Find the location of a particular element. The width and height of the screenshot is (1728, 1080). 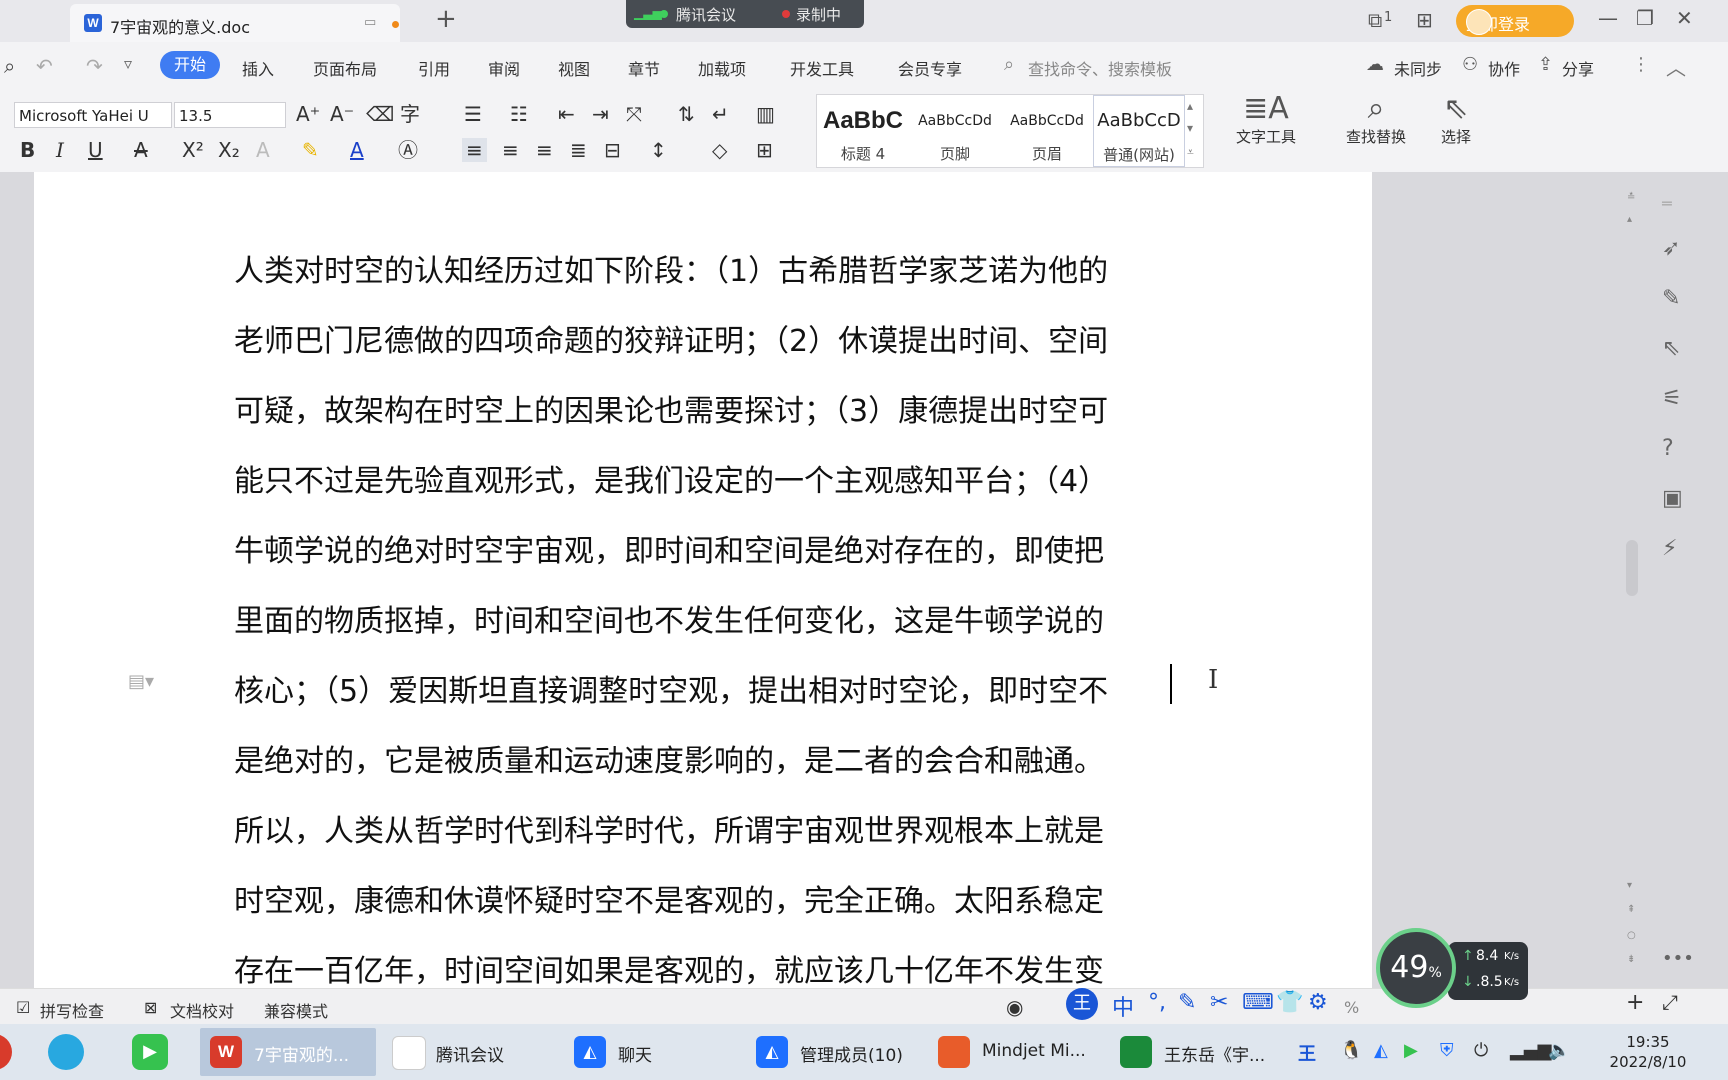

text-tools-button: ≣A 文字工具 is located at coordinates (1266, 119).